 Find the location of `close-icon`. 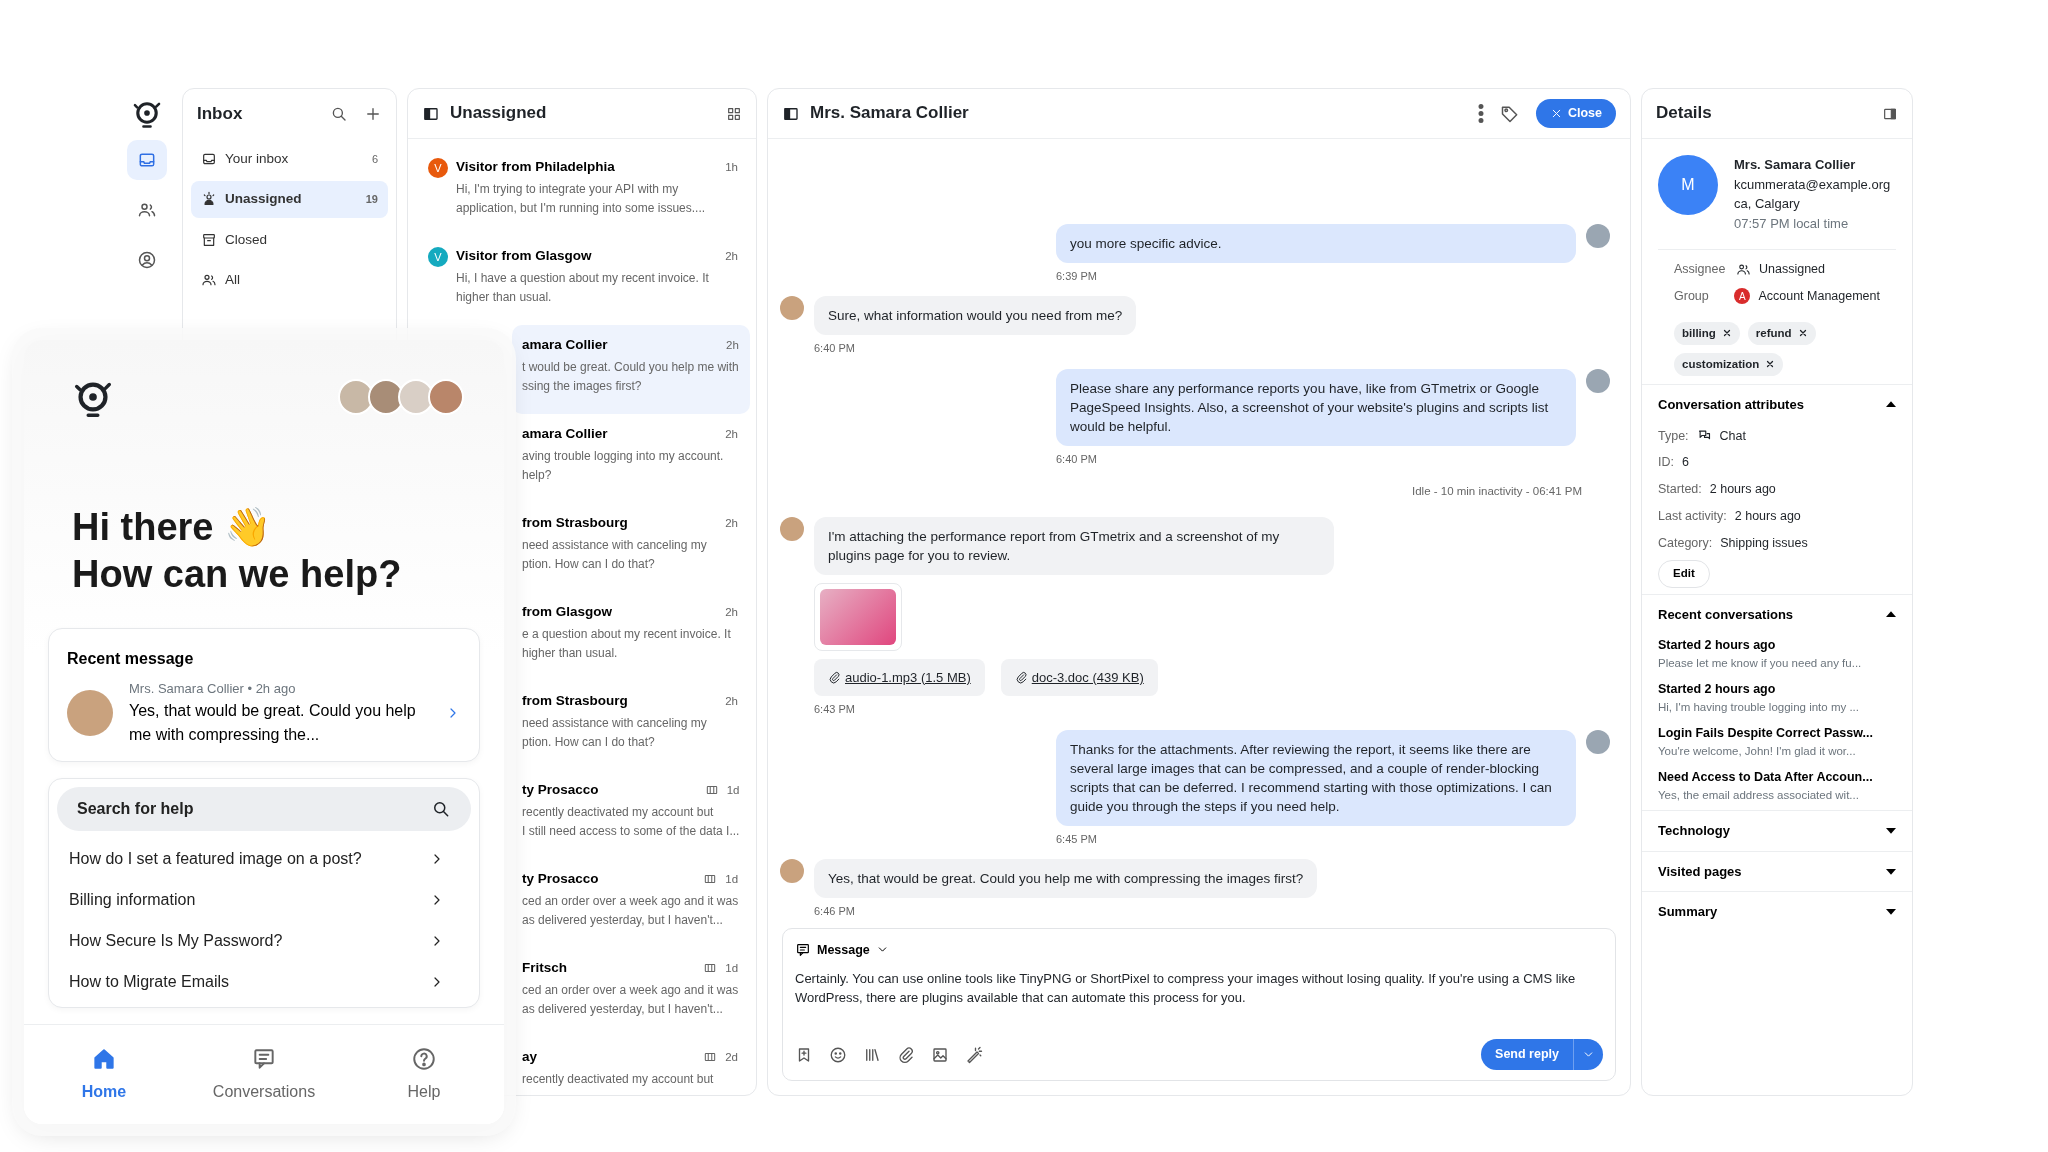

close-icon is located at coordinates (1726, 333).